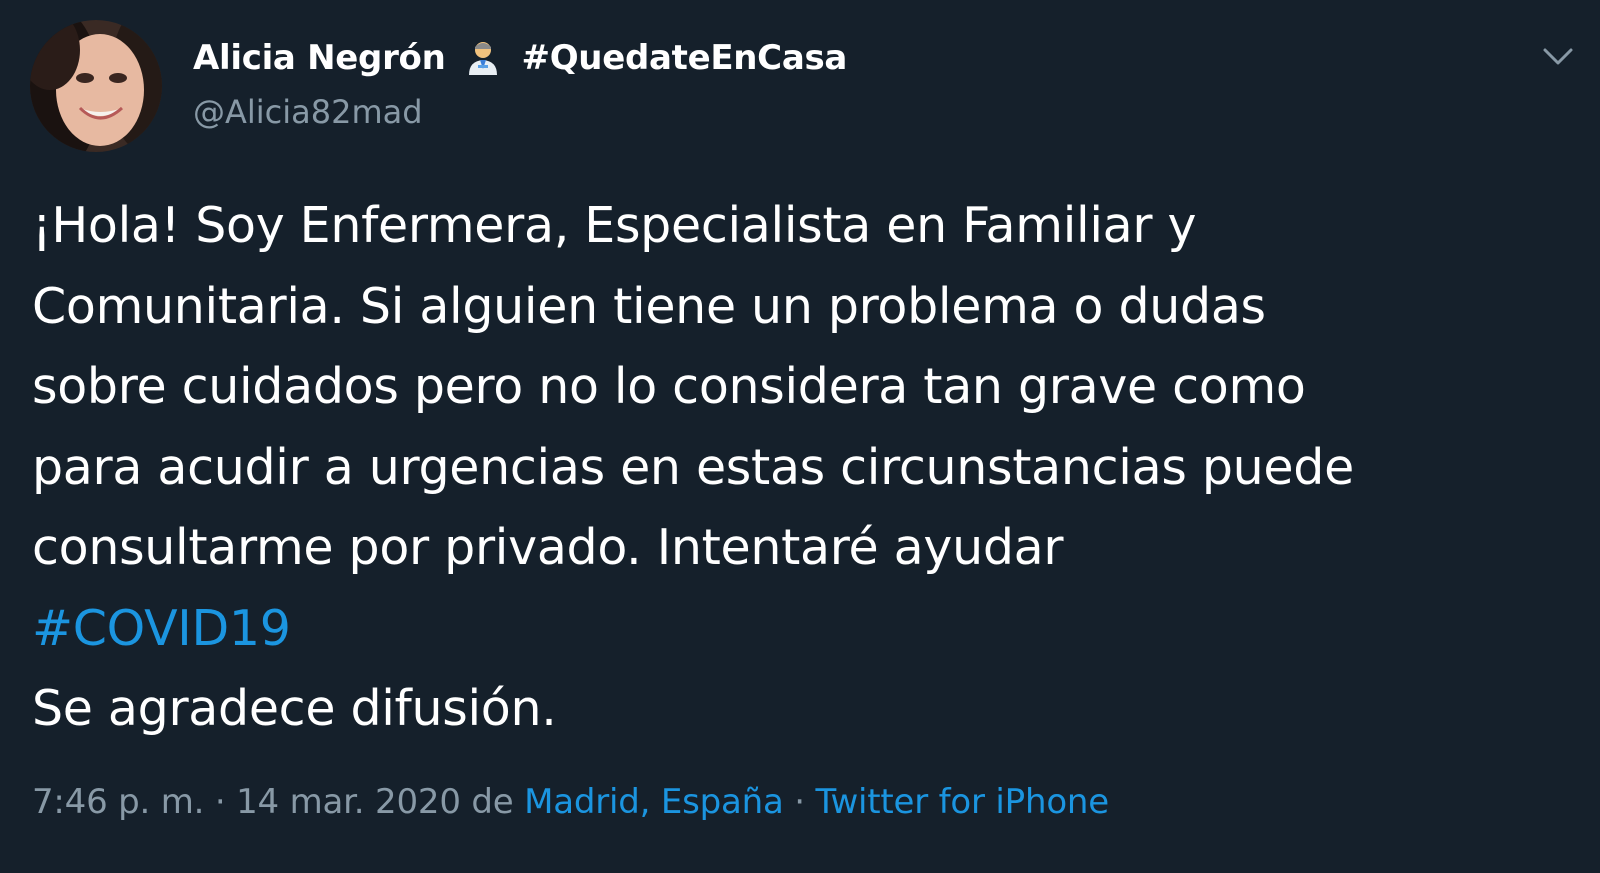 This screenshot has width=1600, height=873. Describe the element at coordinates (654, 802) in the screenshot. I see `location-link: Madrid, España` at that location.